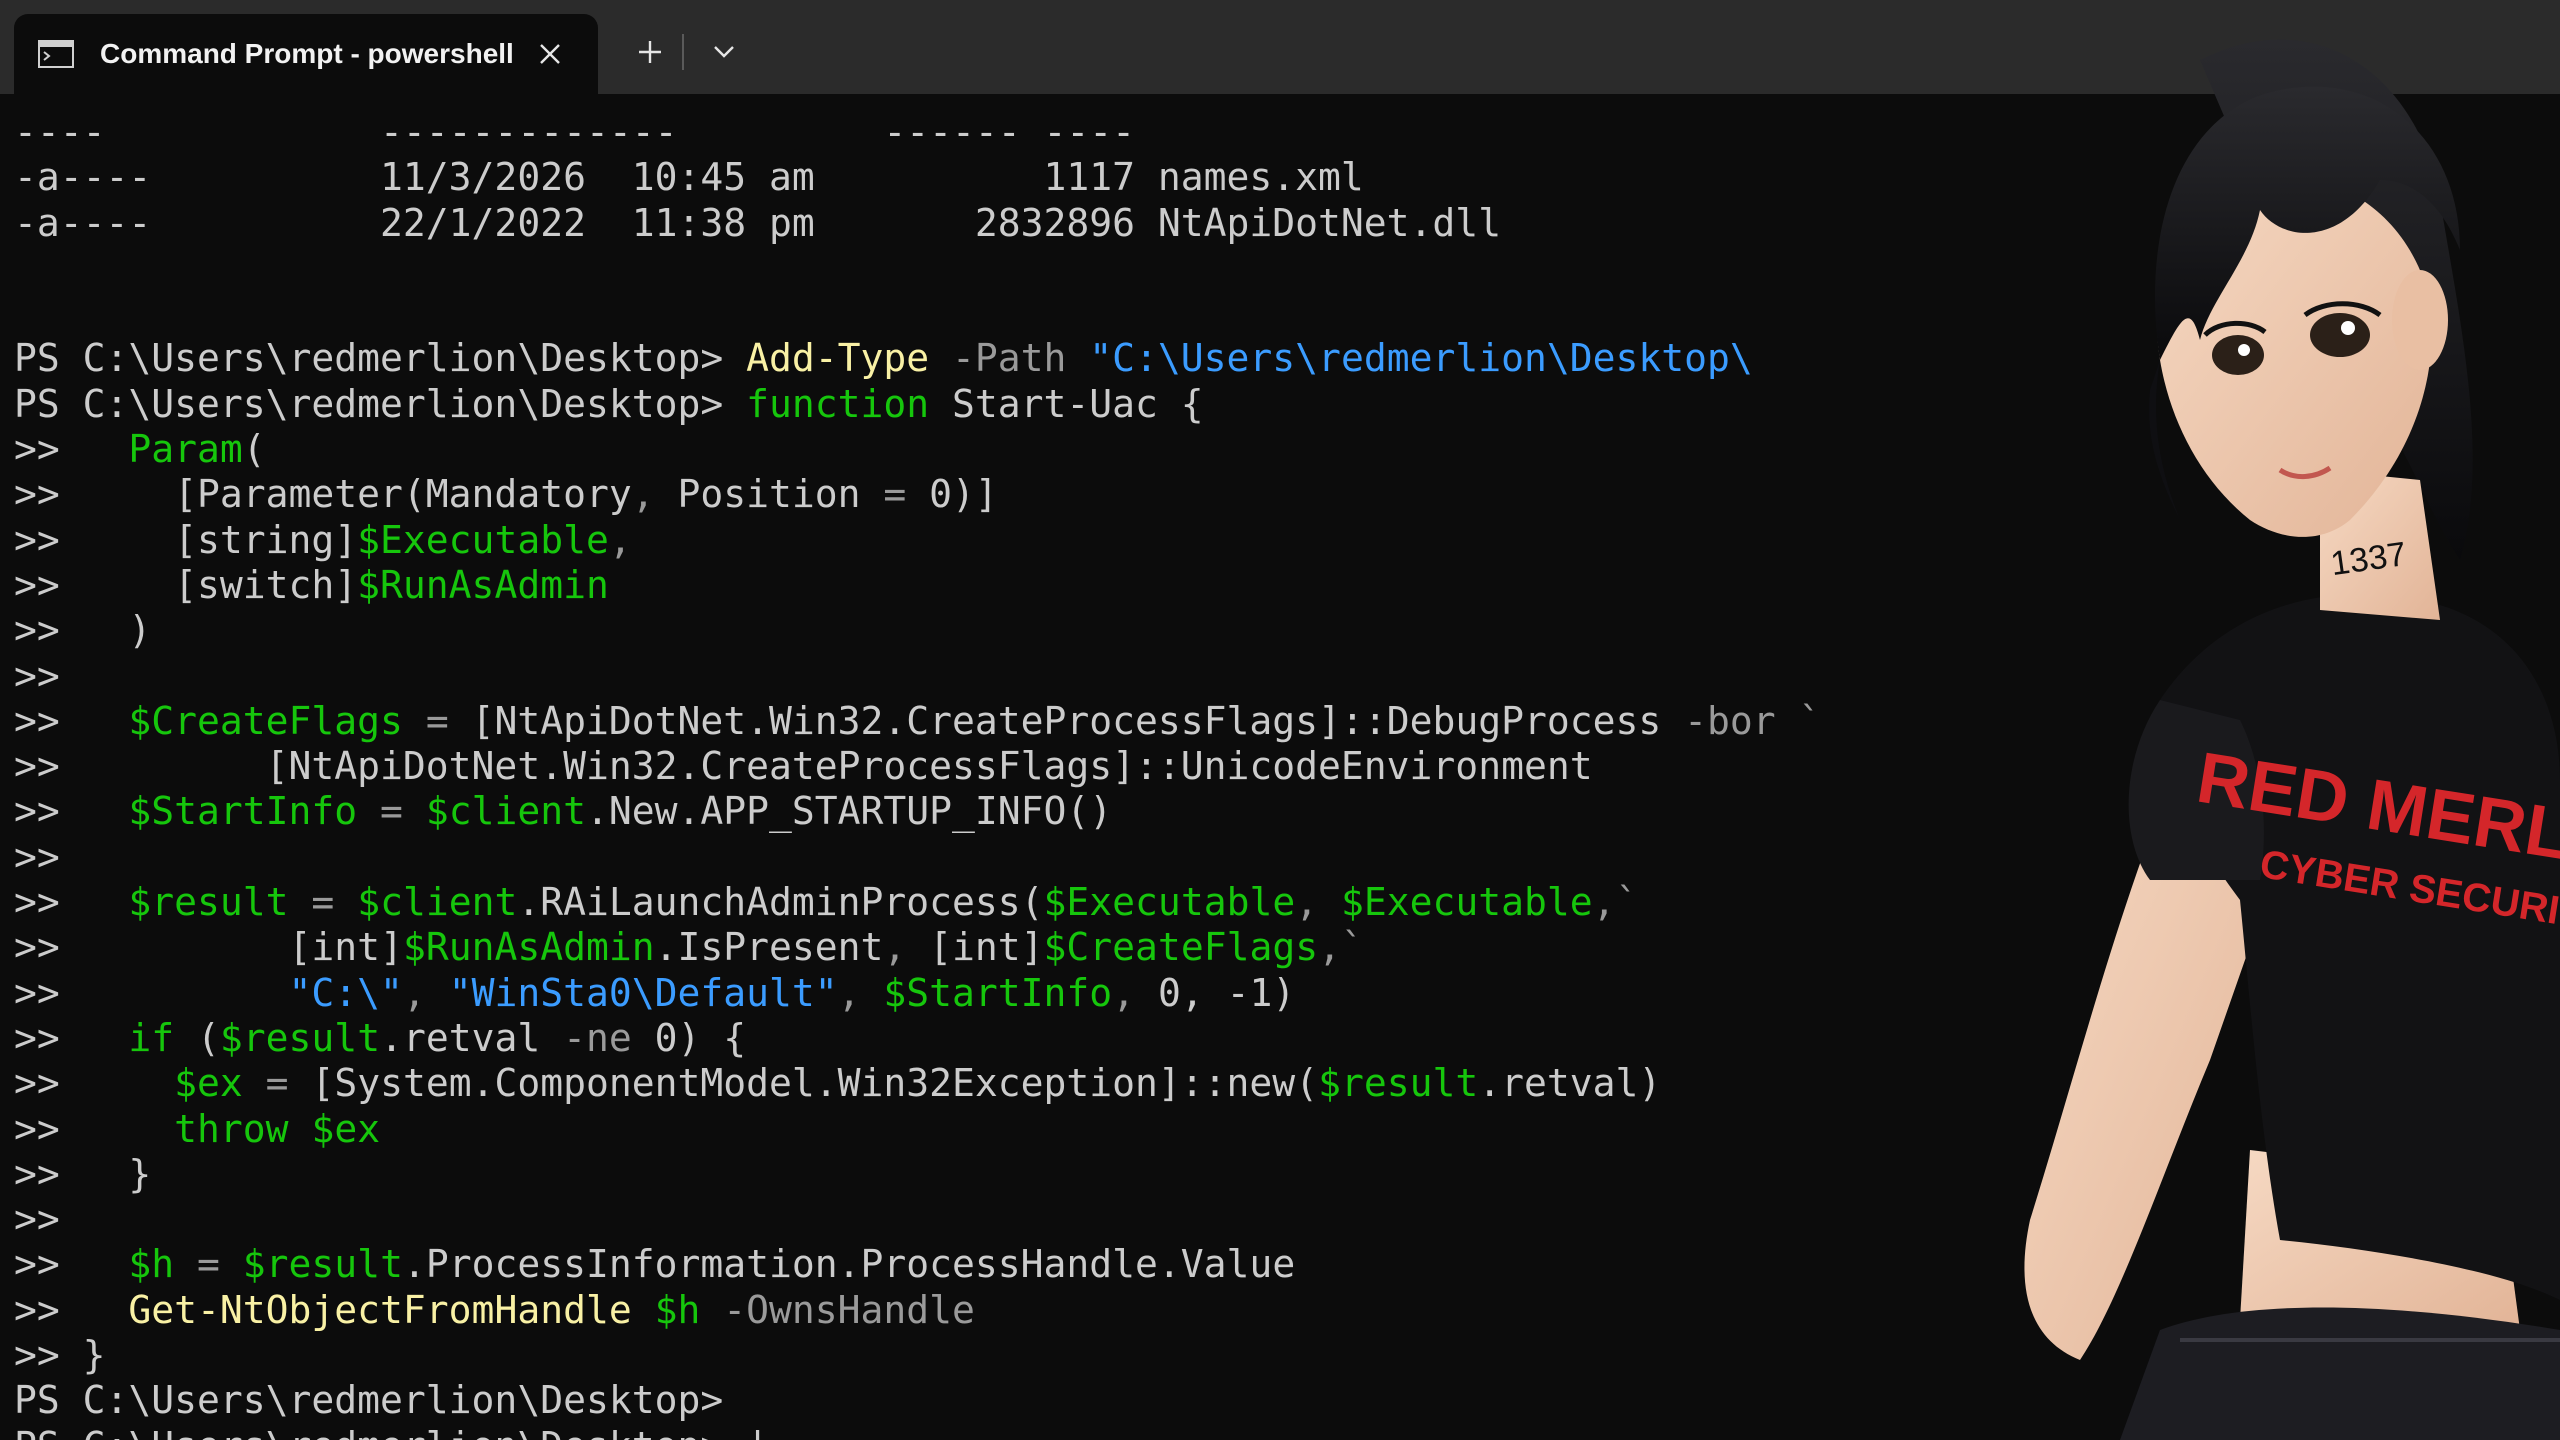 The width and height of the screenshot is (2560, 1440). What do you see at coordinates (1226, 992) in the screenshot?
I see `console-token: 0, -1)` at bounding box center [1226, 992].